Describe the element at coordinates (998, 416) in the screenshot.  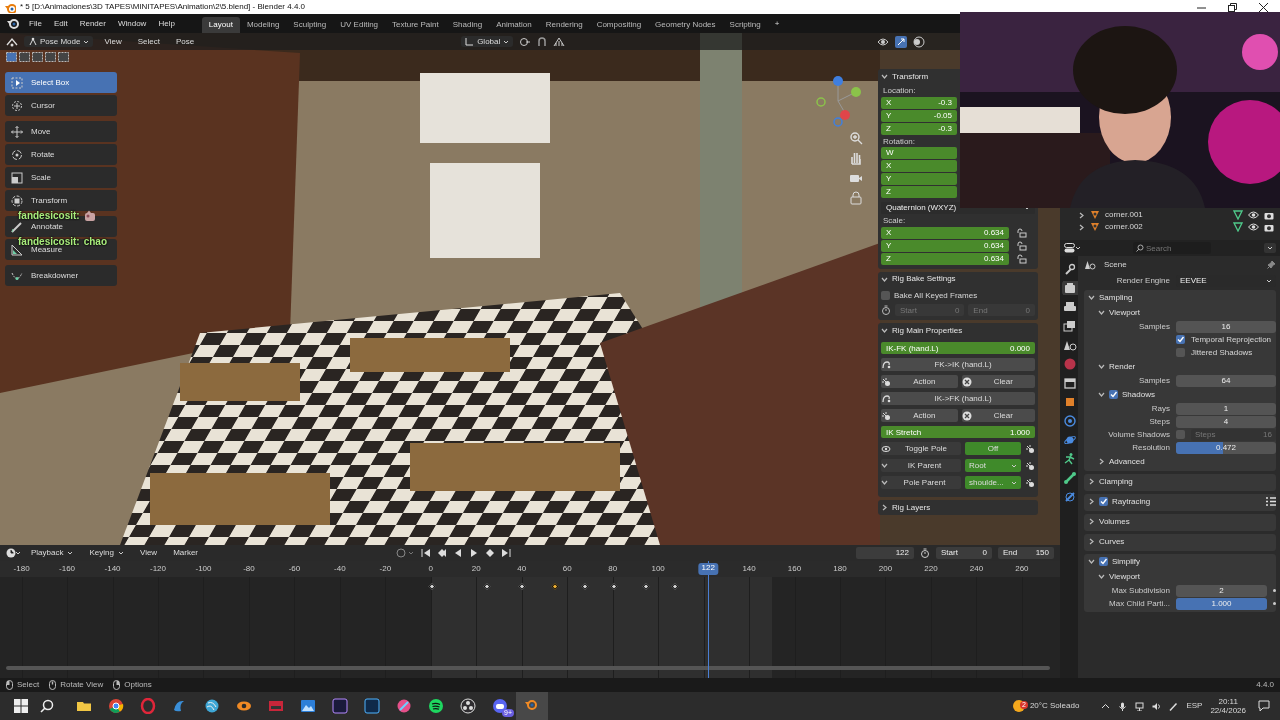
I see `clear-button: Clear` at that location.